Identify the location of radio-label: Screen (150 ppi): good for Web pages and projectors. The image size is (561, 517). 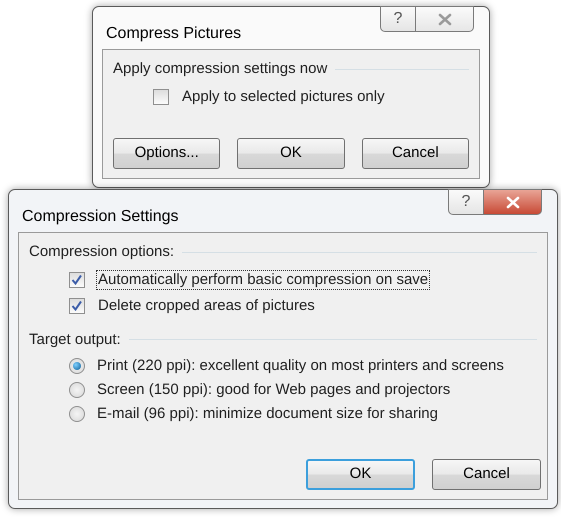
(274, 390).